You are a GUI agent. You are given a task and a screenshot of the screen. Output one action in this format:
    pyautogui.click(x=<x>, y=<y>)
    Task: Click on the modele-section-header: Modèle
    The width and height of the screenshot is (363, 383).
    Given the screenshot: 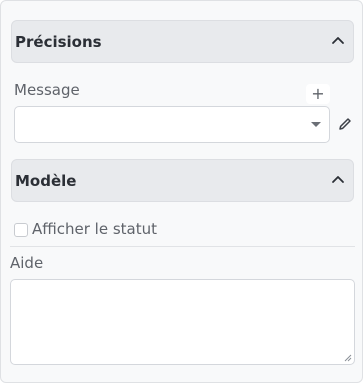 What is the action you would take?
    pyautogui.click(x=182, y=180)
    